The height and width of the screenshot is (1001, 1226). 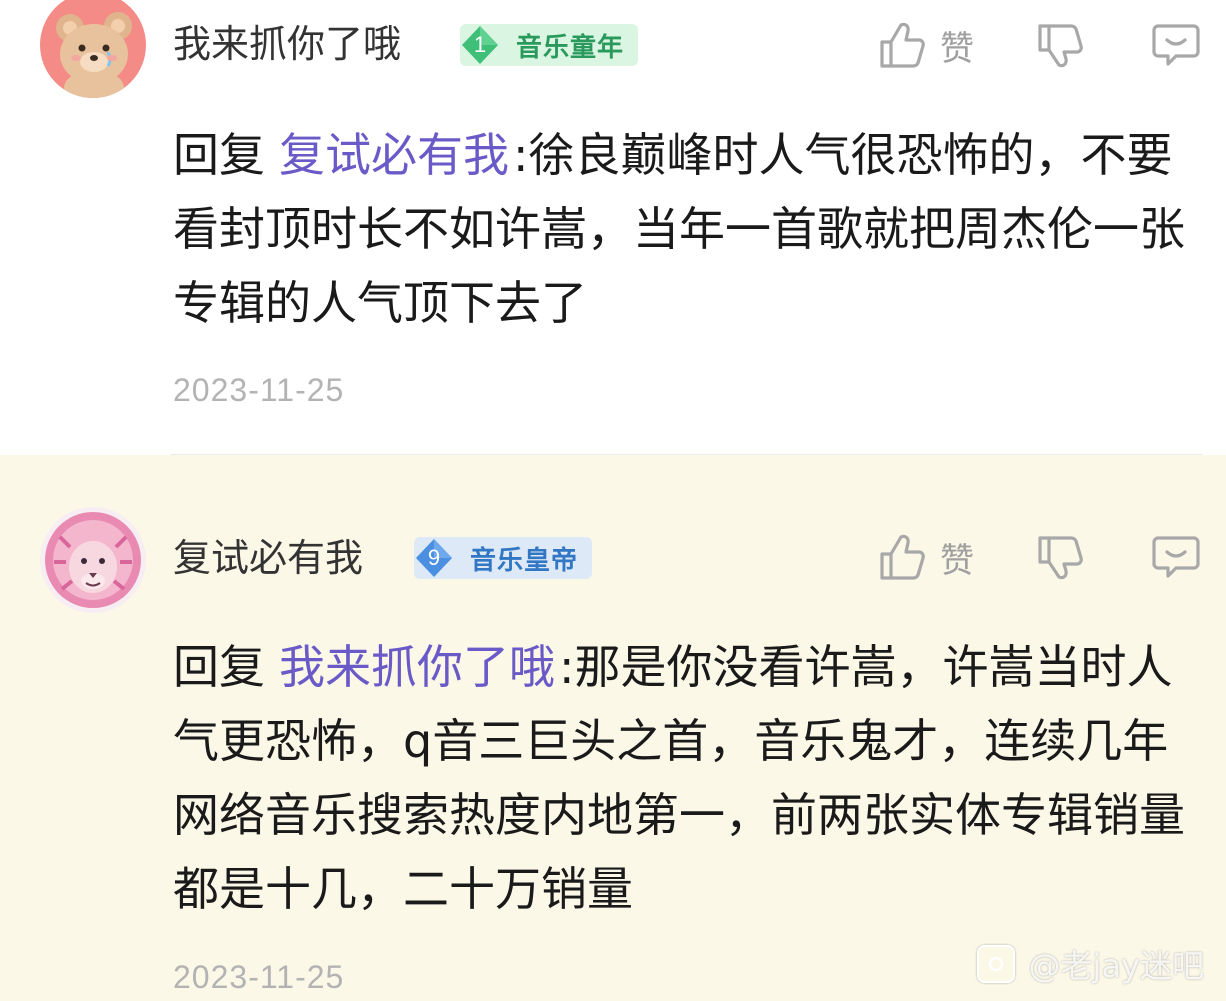 What do you see at coordinates (1116, 966) in the screenshot?
I see `watermark-text: @老jay迷吧` at bounding box center [1116, 966].